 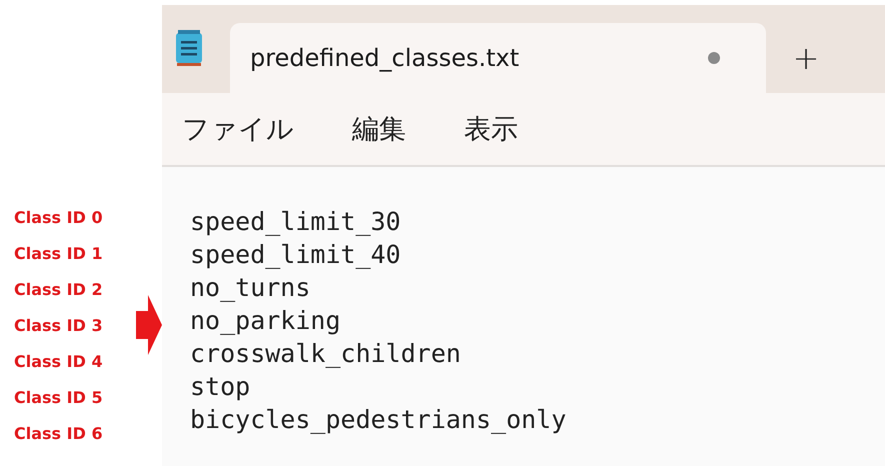 What do you see at coordinates (58, 397) in the screenshot?
I see `class-id-label: Class ID 5` at bounding box center [58, 397].